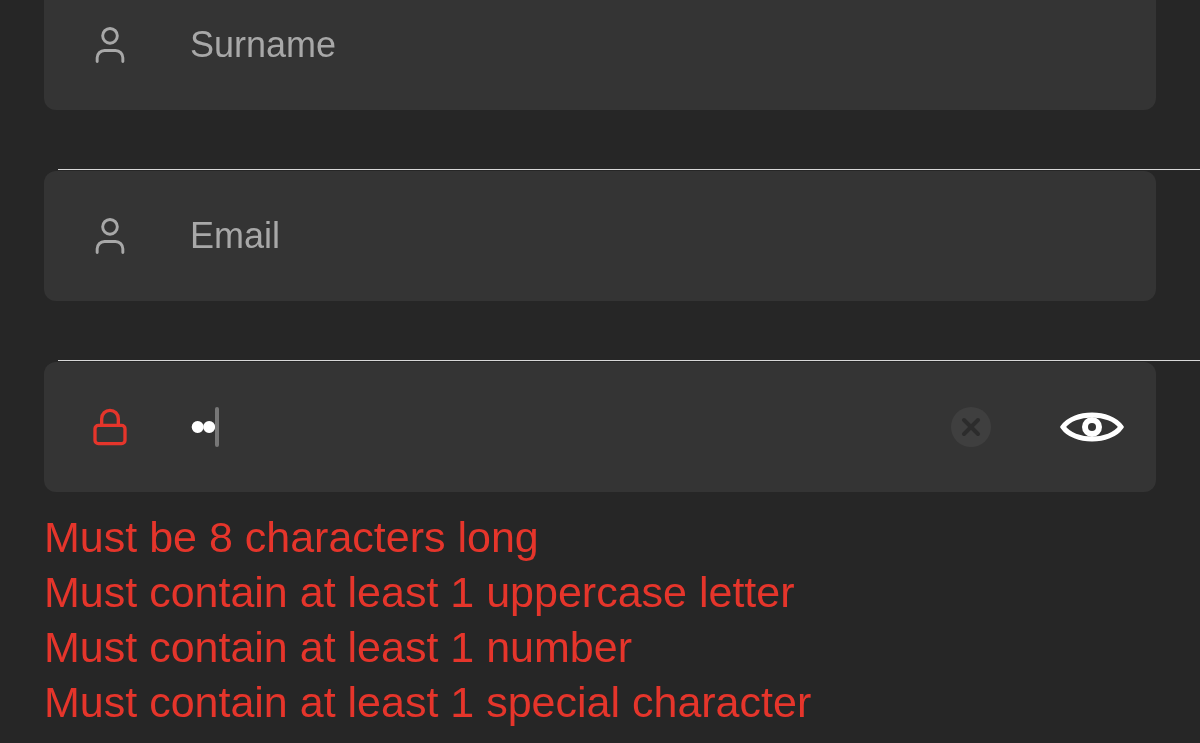  I want to click on text-input: Email, so click(657, 236).